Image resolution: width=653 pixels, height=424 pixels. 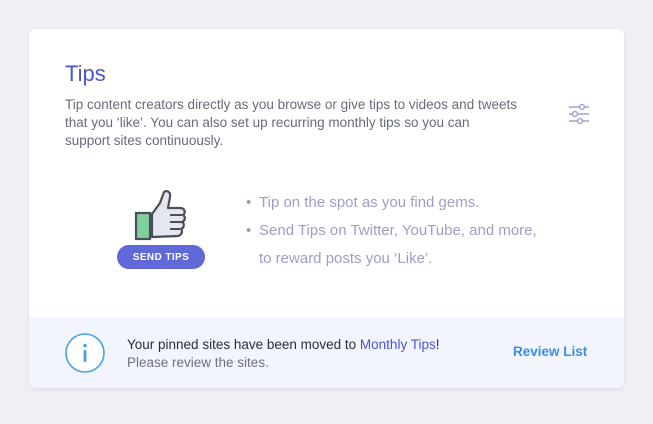 I want to click on tips-illustration: SEND TIPS, so click(x=163, y=230).